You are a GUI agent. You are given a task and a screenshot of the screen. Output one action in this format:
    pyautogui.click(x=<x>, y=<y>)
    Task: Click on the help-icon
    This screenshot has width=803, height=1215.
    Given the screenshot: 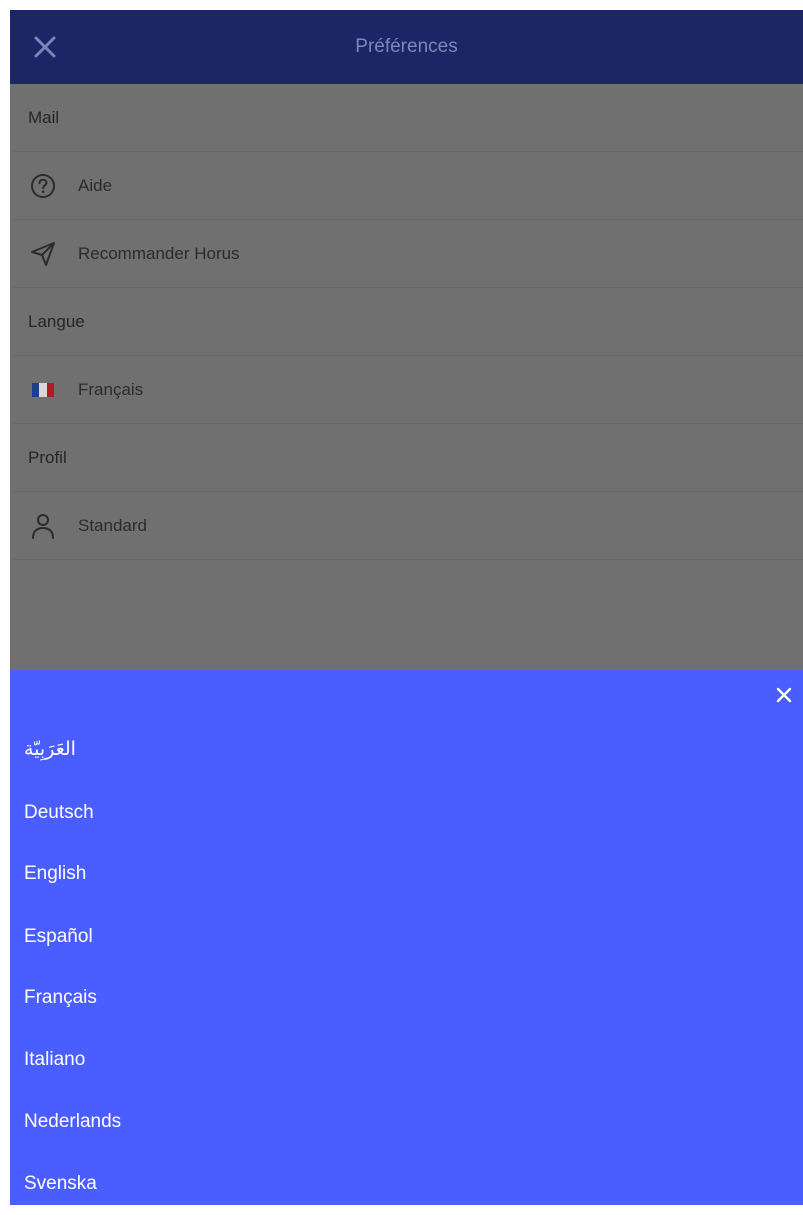 What is the action you would take?
    pyautogui.click(x=43, y=186)
    